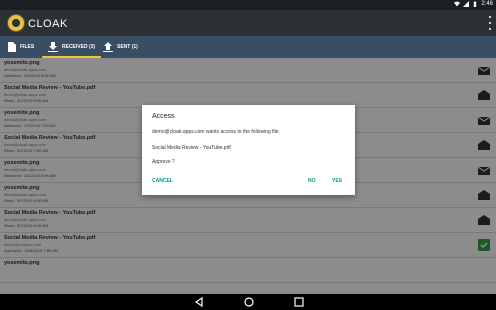 Image resolution: width=496 pixels, height=310 pixels. Describe the element at coordinates (48, 24) in the screenshot. I see `app-title: CLOAK` at that location.